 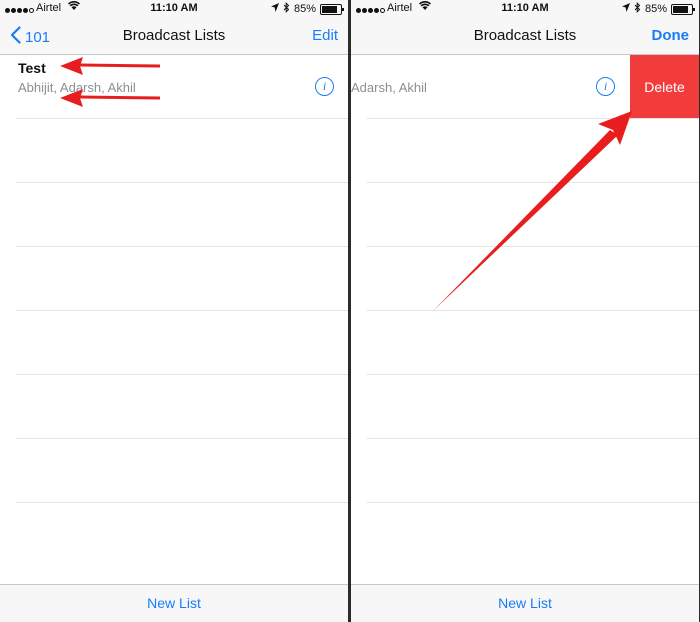 What do you see at coordinates (664, 86) in the screenshot?
I see `delete-button: Delete` at bounding box center [664, 86].